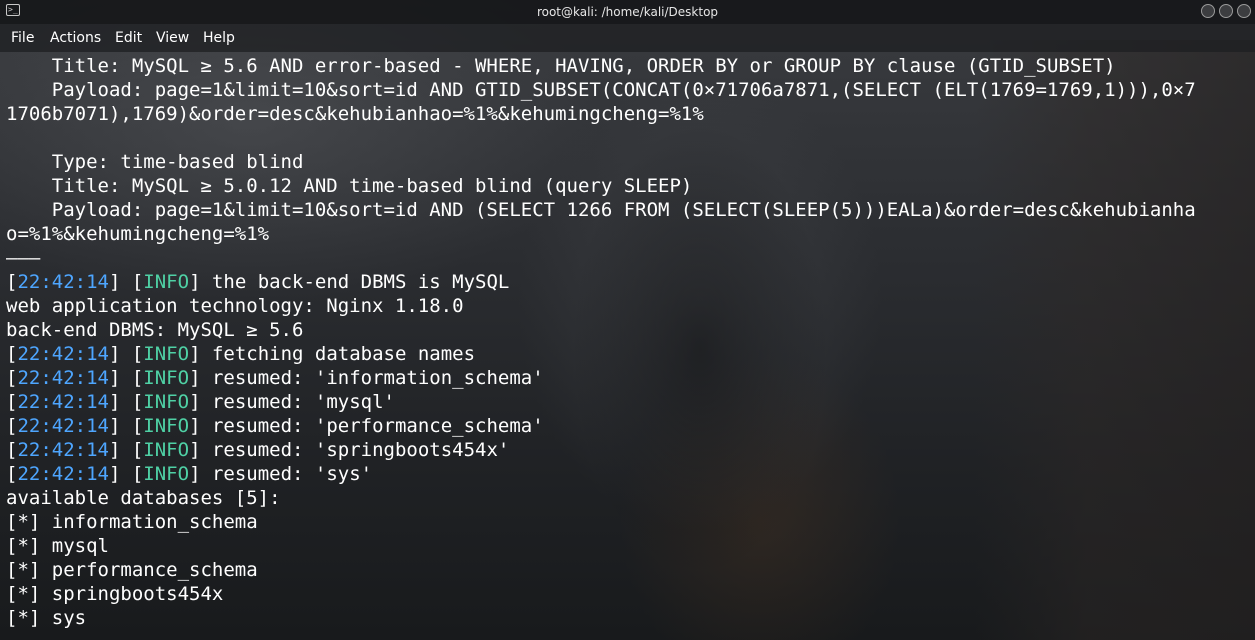 Image resolution: width=1255 pixels, height=640 pixels. Describe the element at coordinates (338, 354) in the screenshot. I see `log-message: fetching database names` at that location.